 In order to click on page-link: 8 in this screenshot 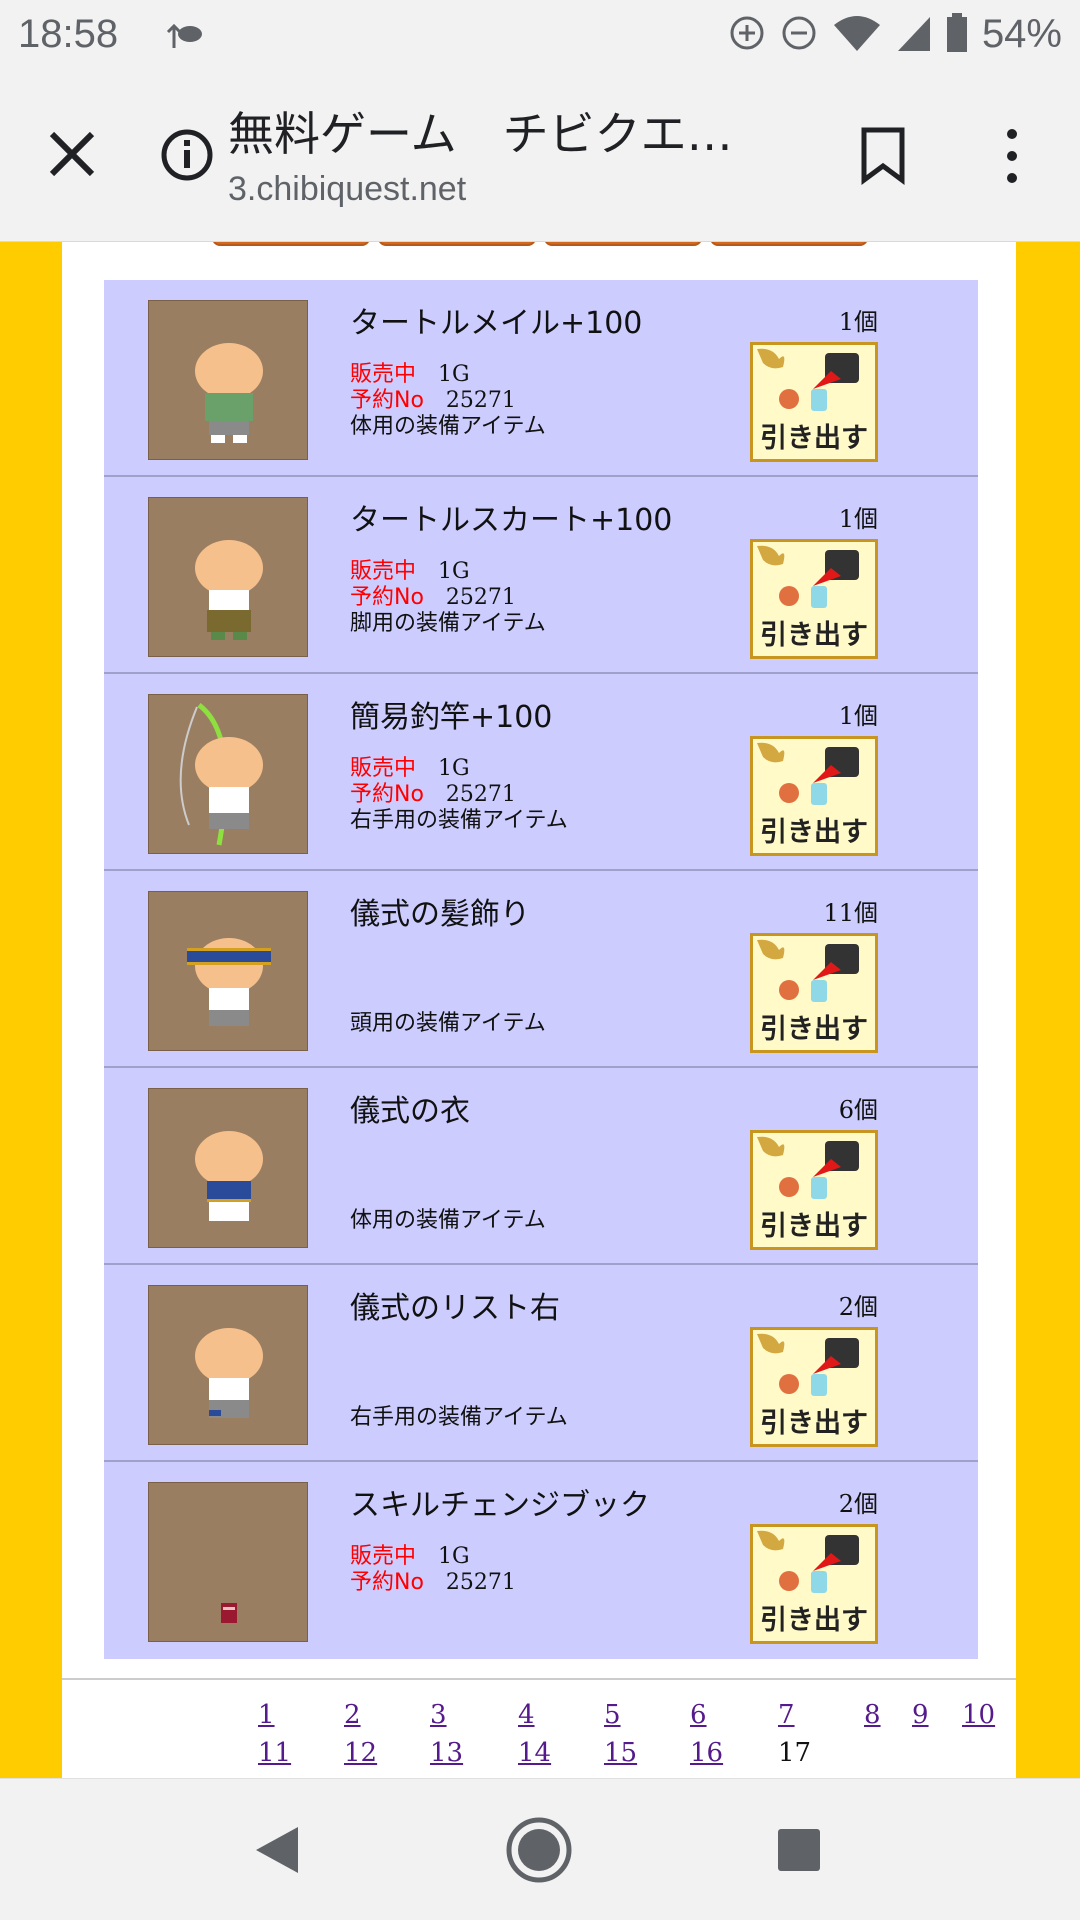, I will do `click(872, 1715)`.